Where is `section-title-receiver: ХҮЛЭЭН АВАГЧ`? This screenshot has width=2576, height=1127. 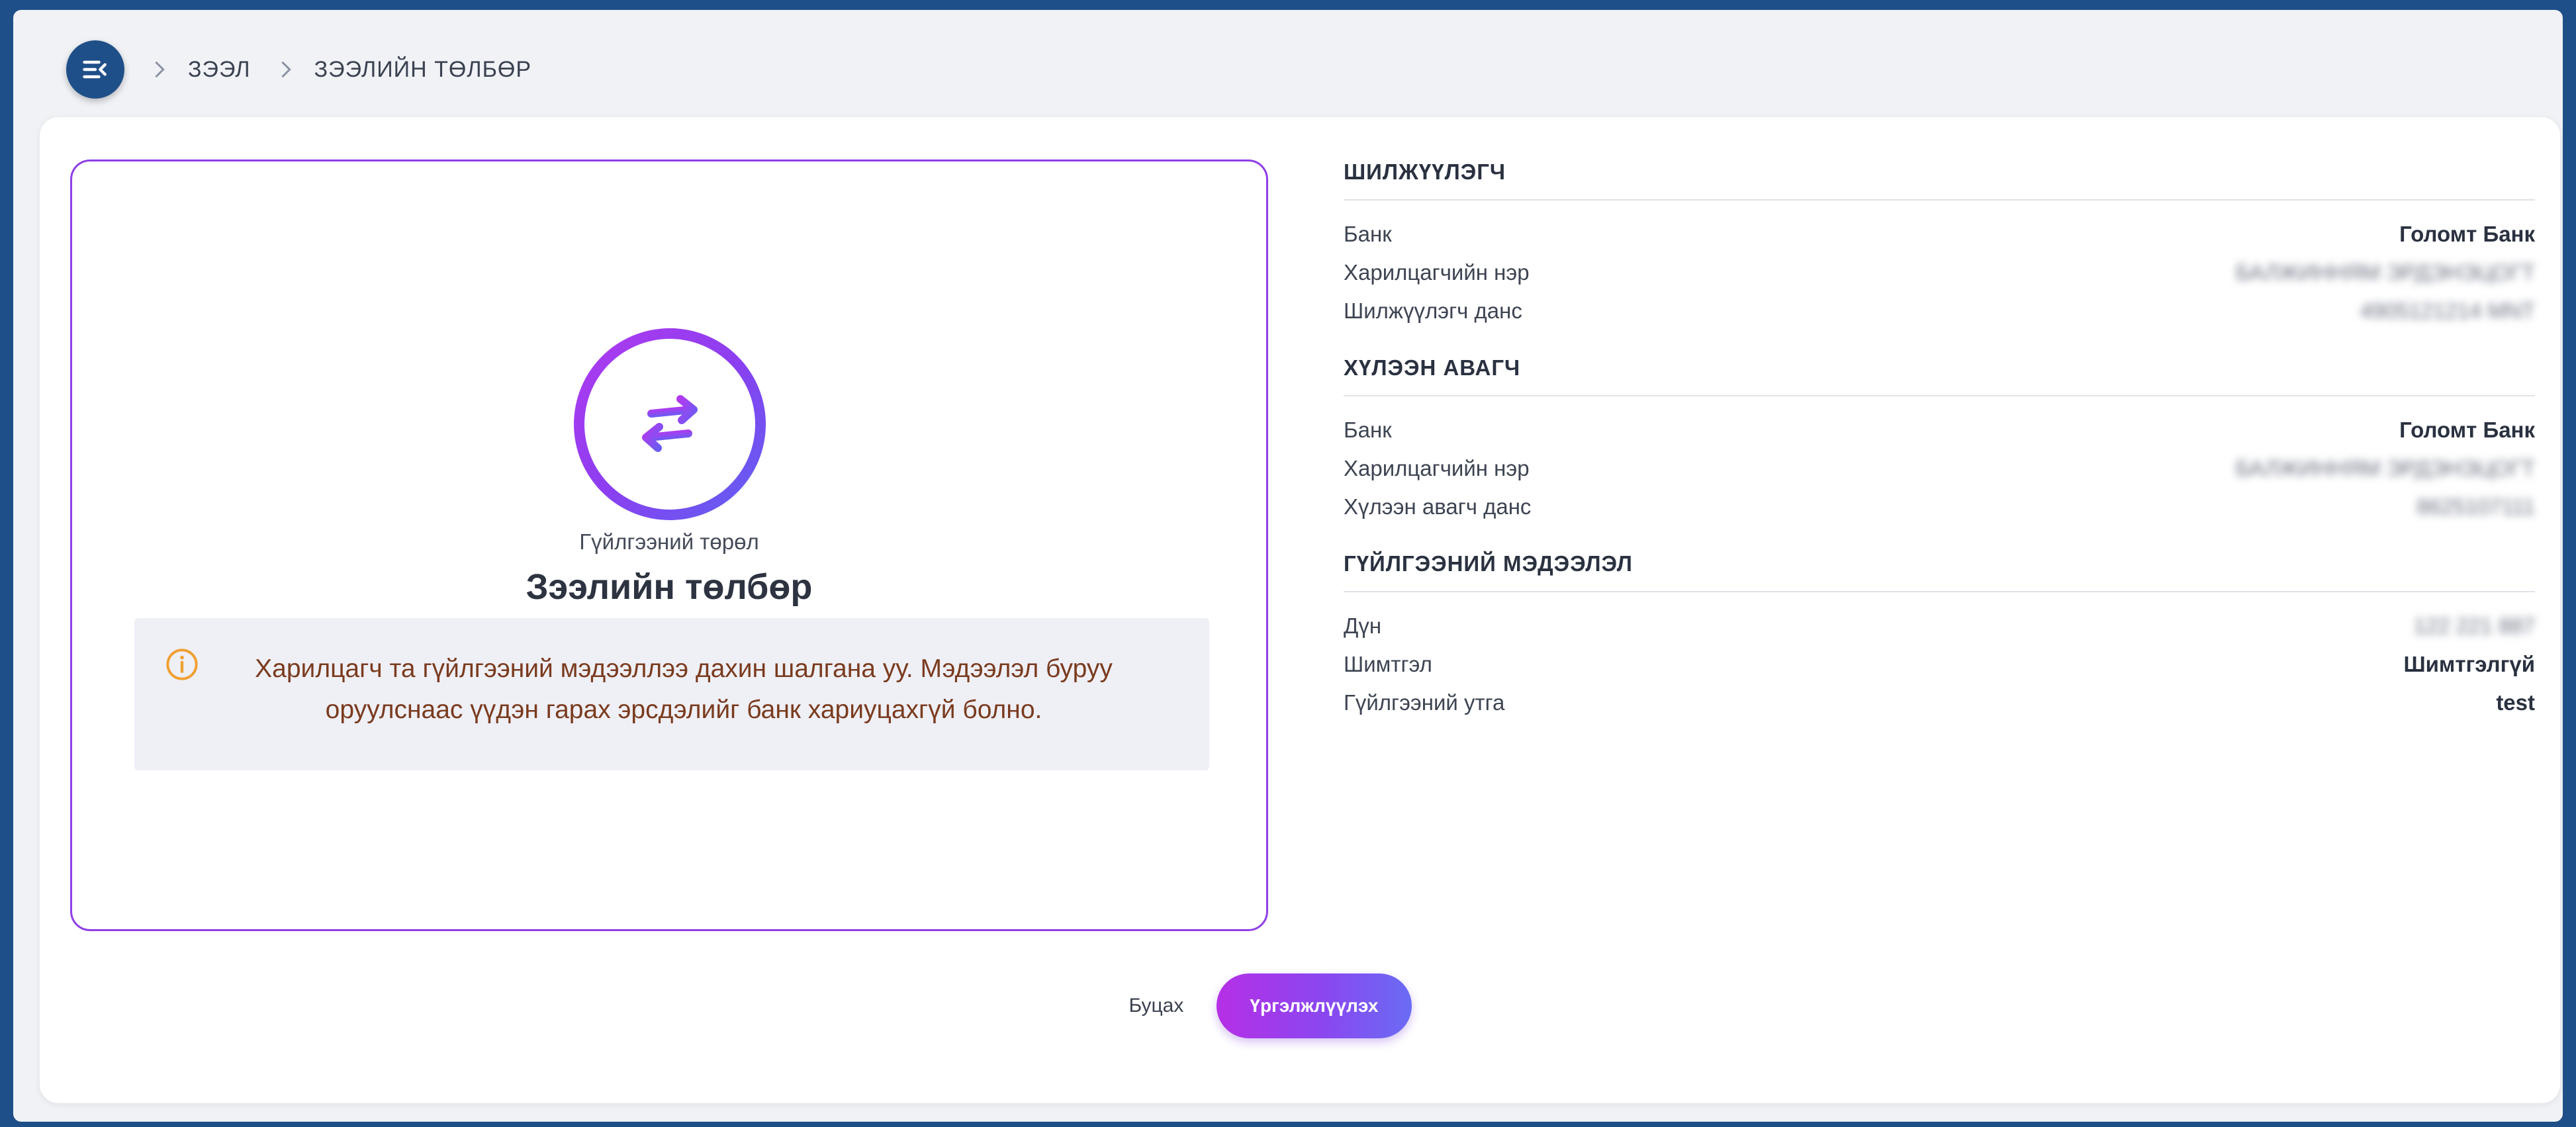 section-title-receiver: ХҮЛЭЭН АВАГЧ is located at coordinates (1432, 368).